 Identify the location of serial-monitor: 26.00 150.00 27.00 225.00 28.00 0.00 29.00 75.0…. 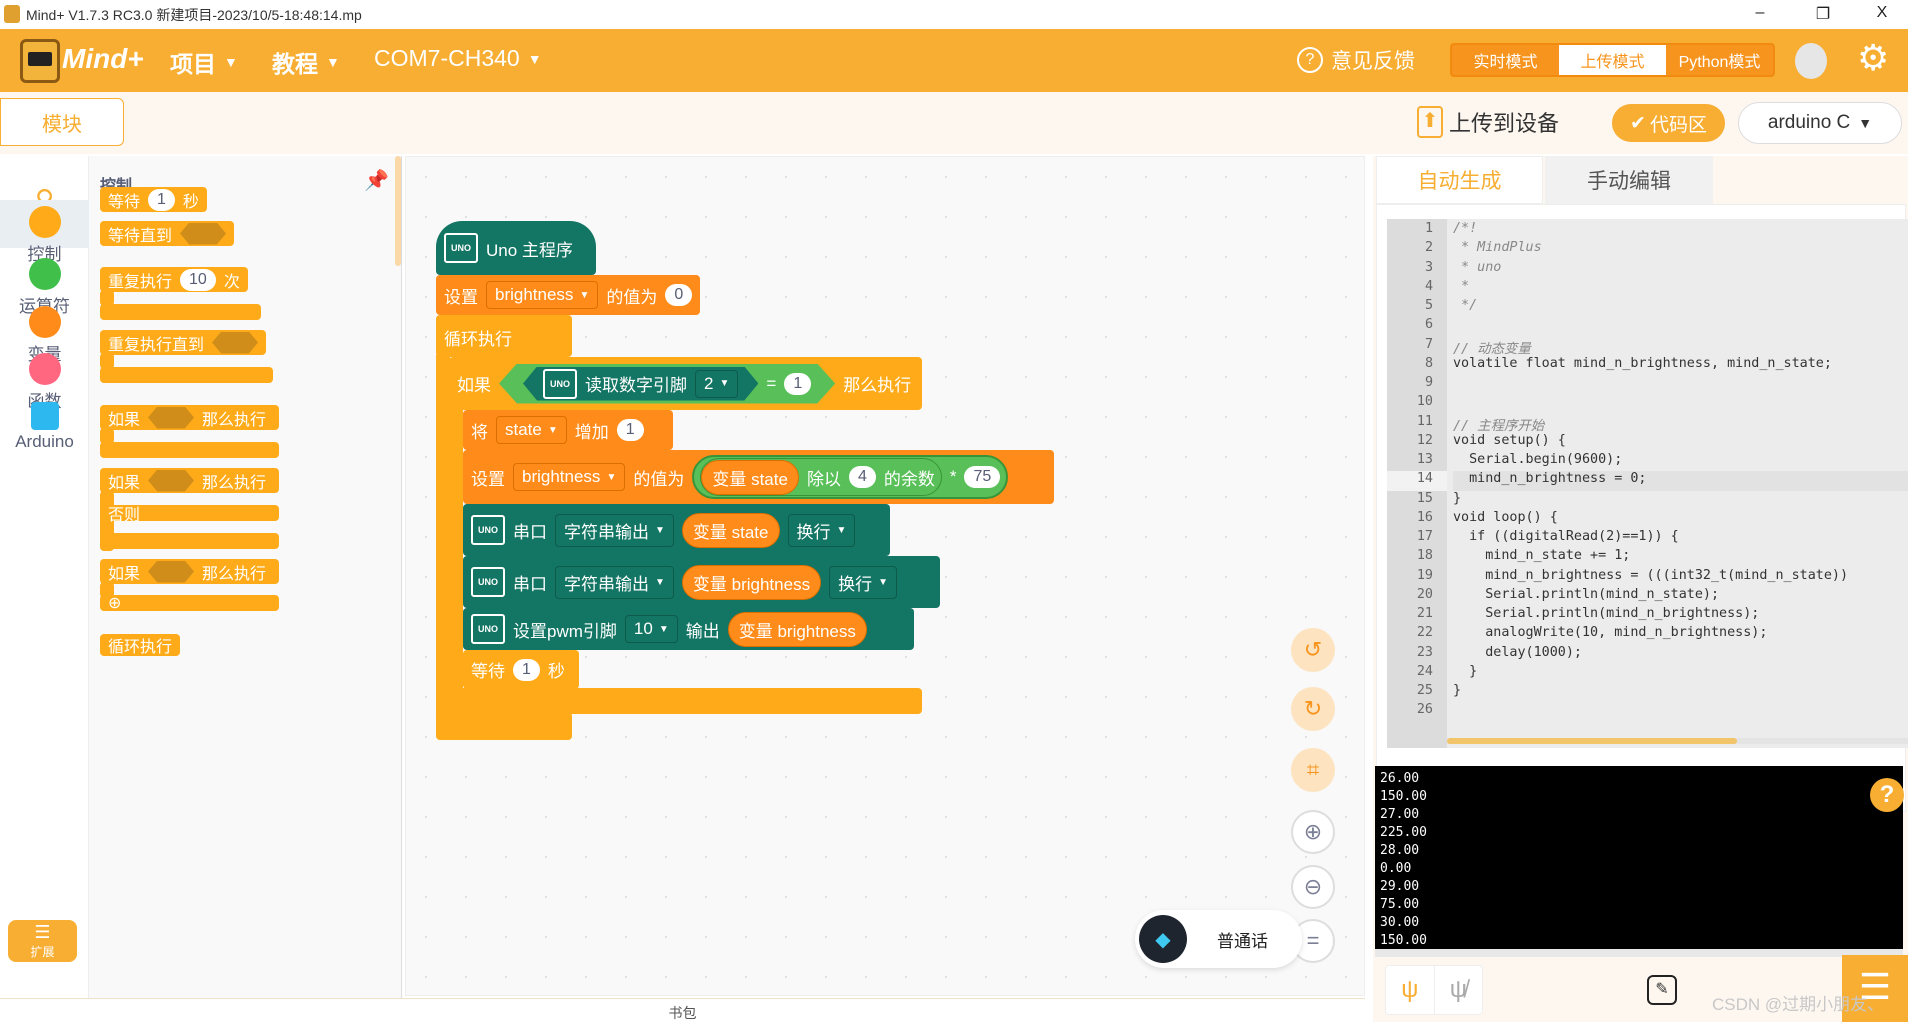
(1639, 857).